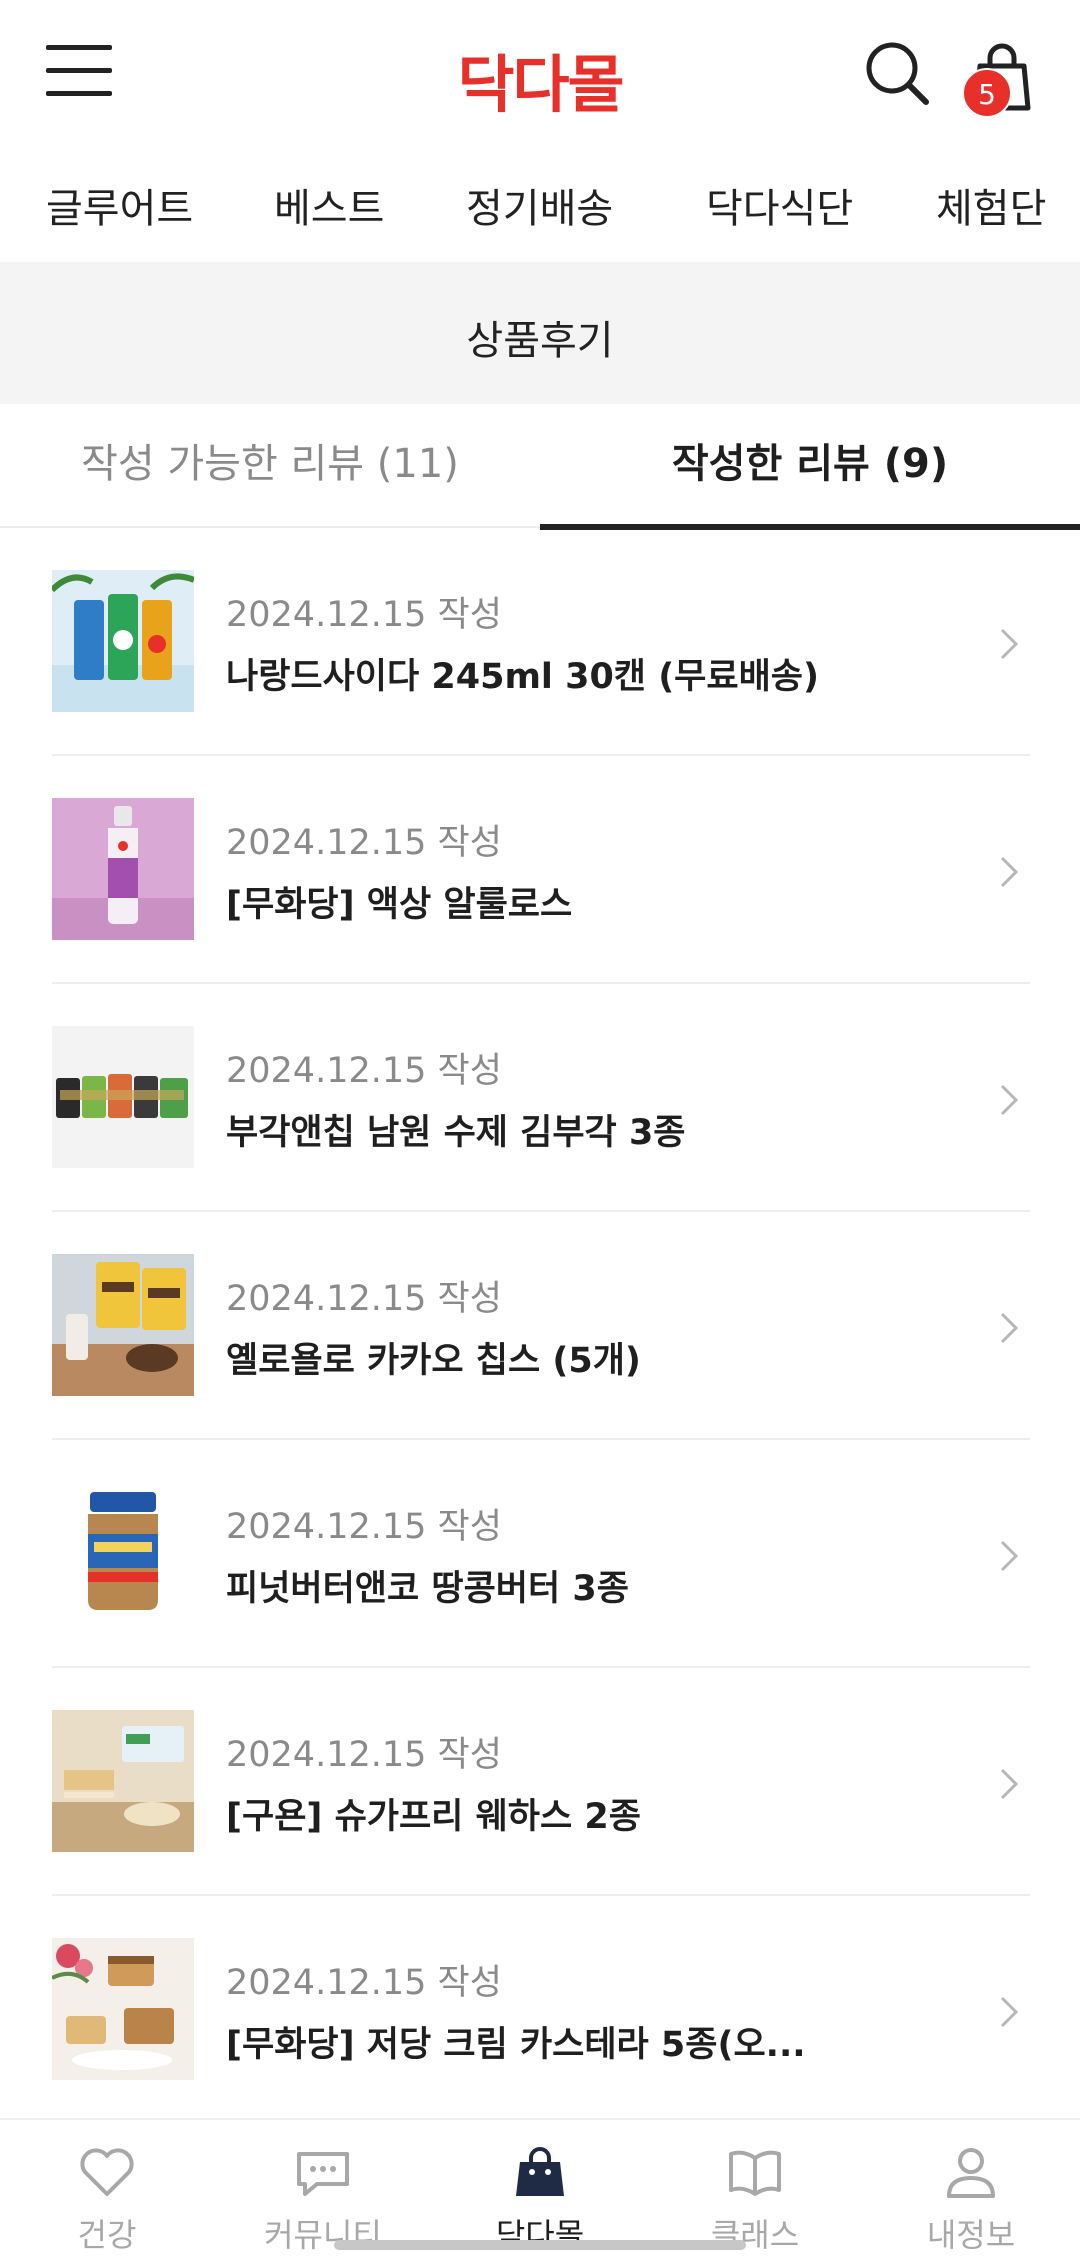 This screenshot has width=1080, height=2265. Describe the element at coordinates (810, 466) in the screenshot. I see `tab-written-reviews: 작성한 리뷰 (9)` at that location.